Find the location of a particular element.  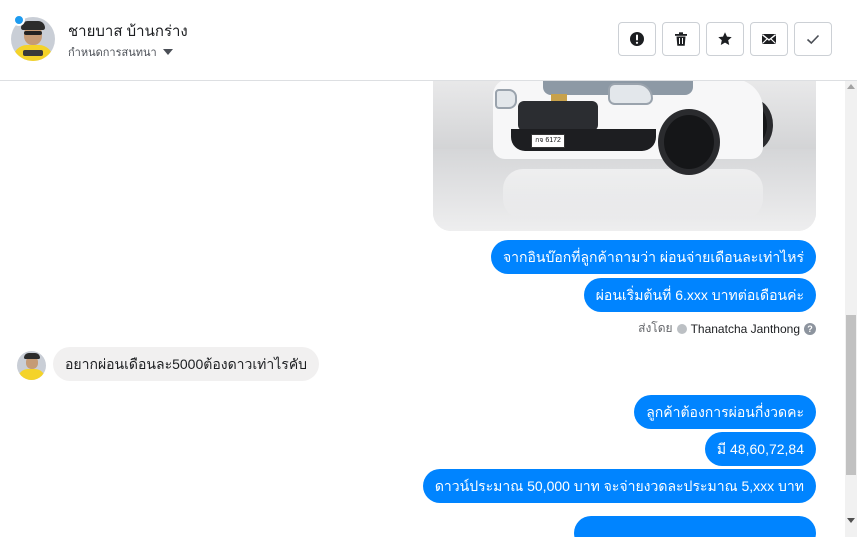

mail-icon is located at coordinates (769, 39).